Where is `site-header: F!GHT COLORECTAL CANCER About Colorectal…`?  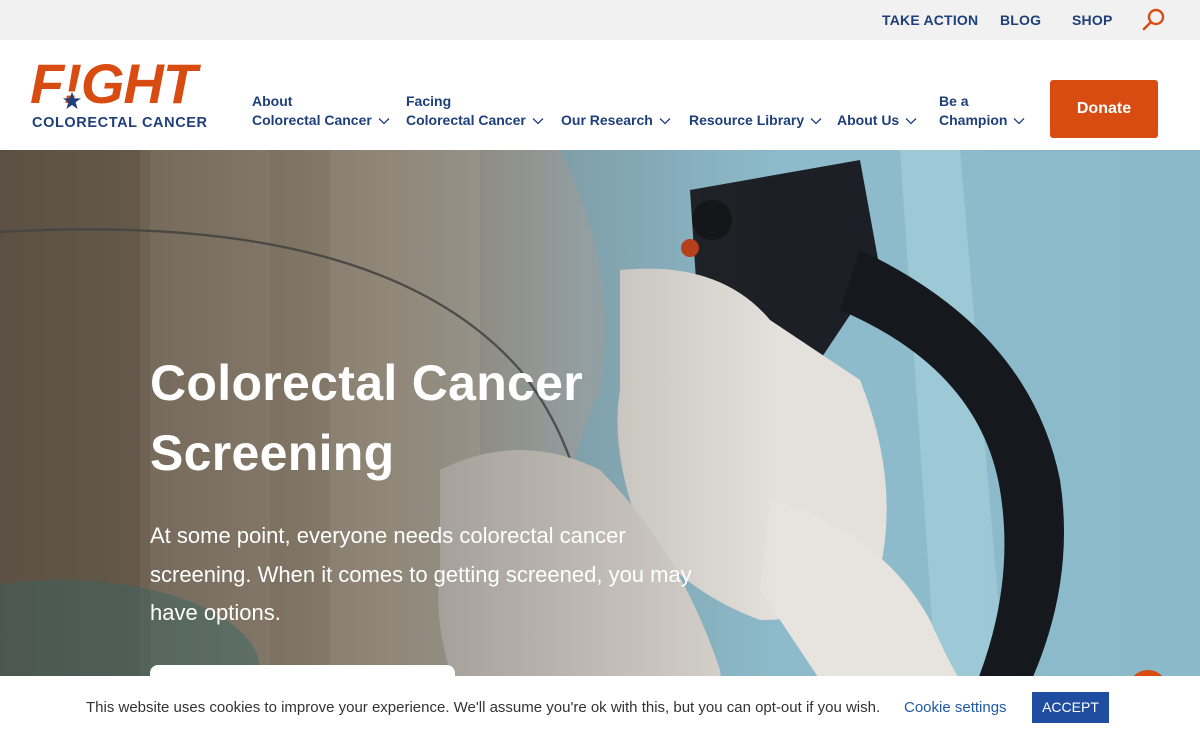 site-header: F!GHT COLORECTAL CANCER About Colorectal… is located at coordinates (600, 95).